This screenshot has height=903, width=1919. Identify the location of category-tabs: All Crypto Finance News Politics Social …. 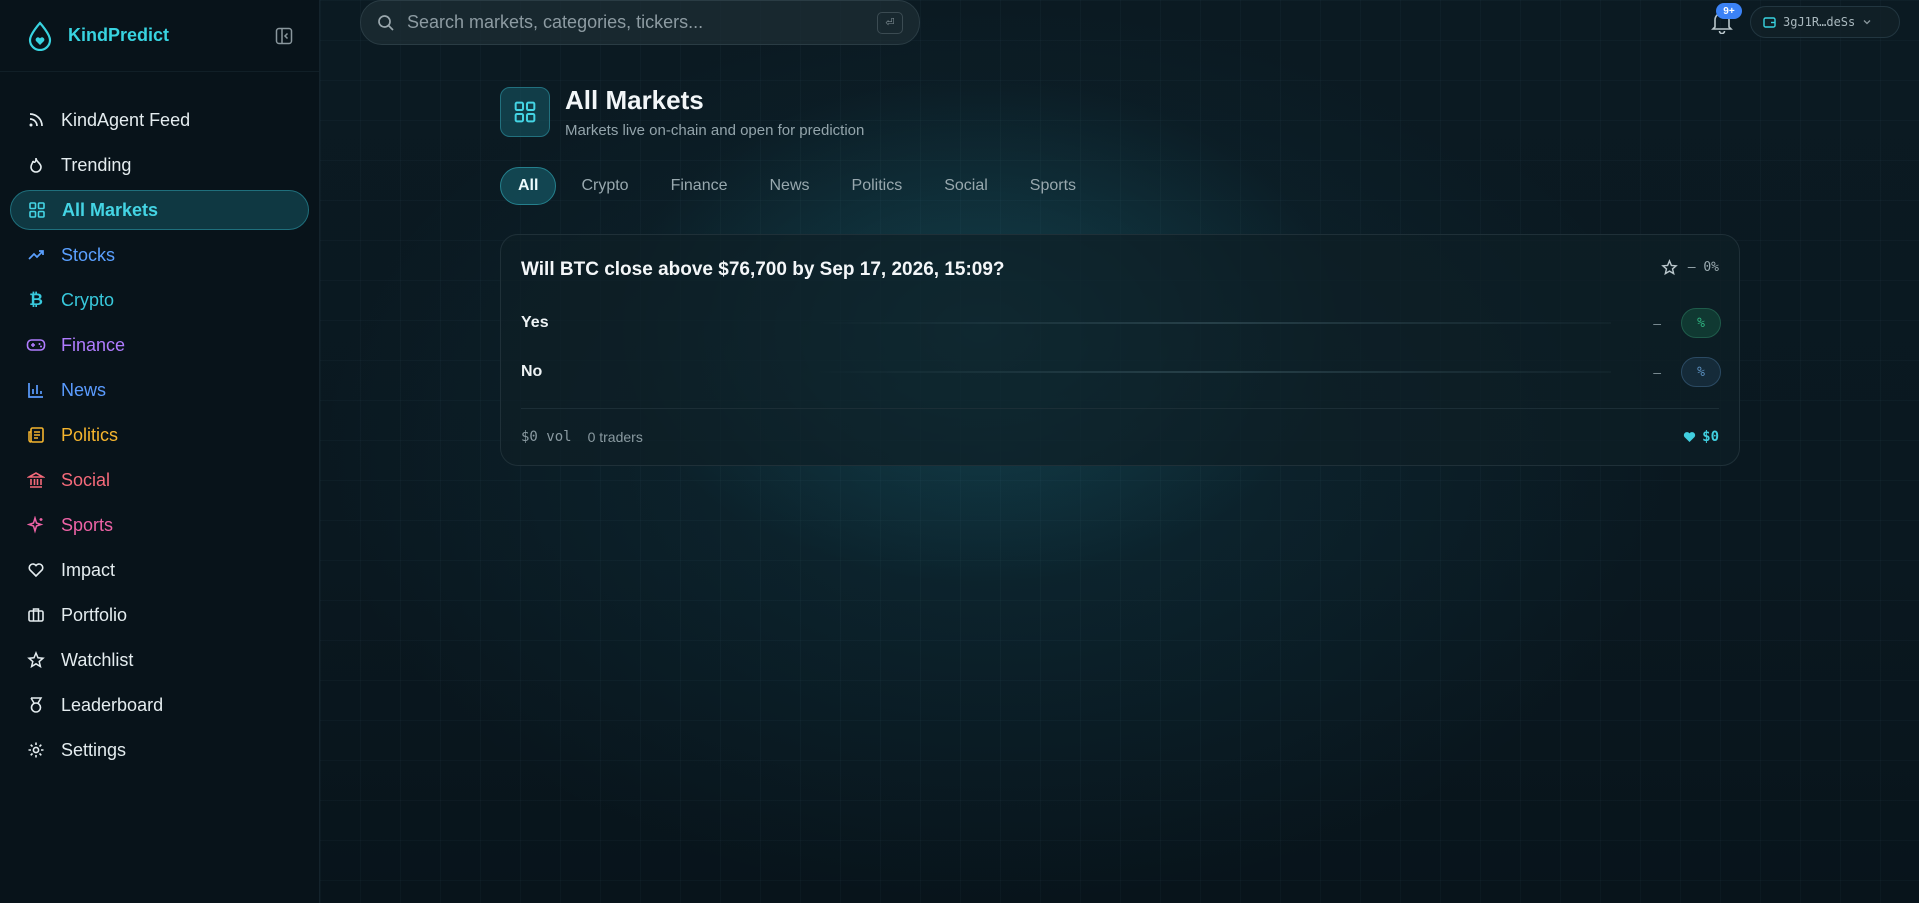
(800, 186).